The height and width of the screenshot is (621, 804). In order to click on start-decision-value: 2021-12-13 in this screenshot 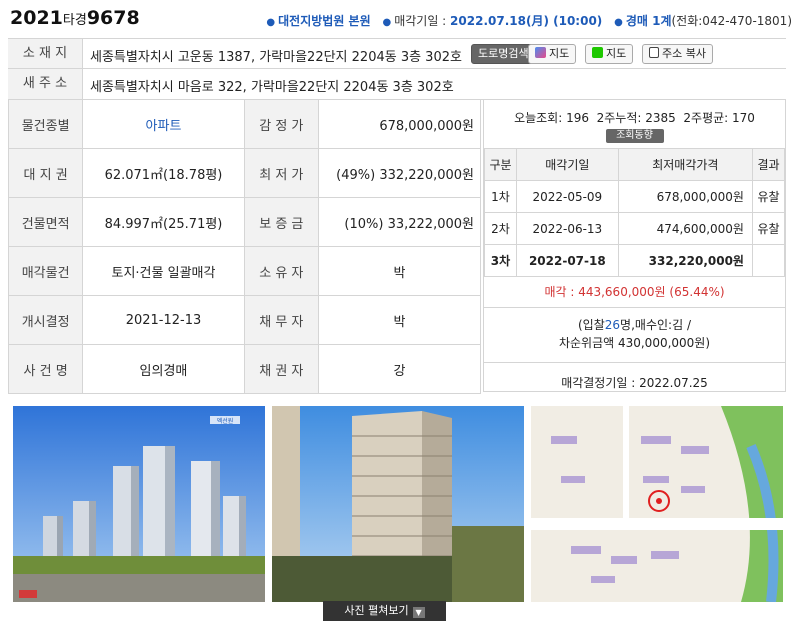, I will do `click(163, 320)`.